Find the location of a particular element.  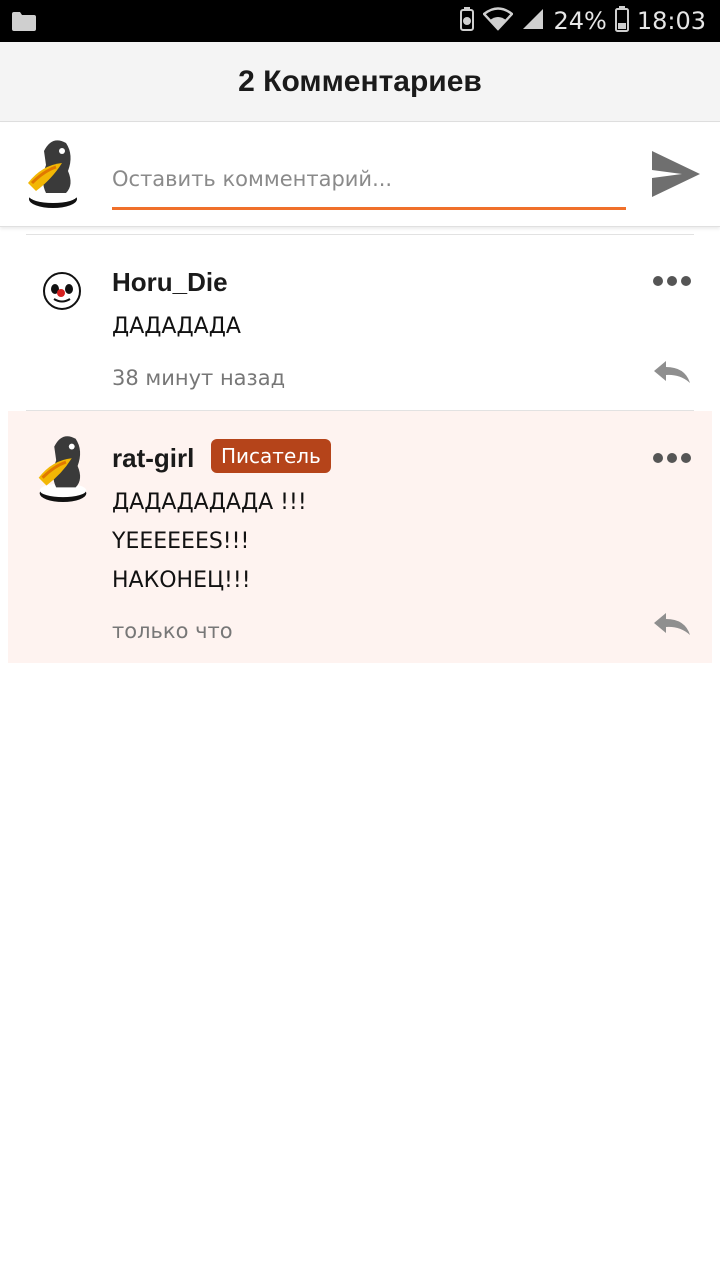

comment-timestamp: 38 минут назад is located at coordinates (199, 378).